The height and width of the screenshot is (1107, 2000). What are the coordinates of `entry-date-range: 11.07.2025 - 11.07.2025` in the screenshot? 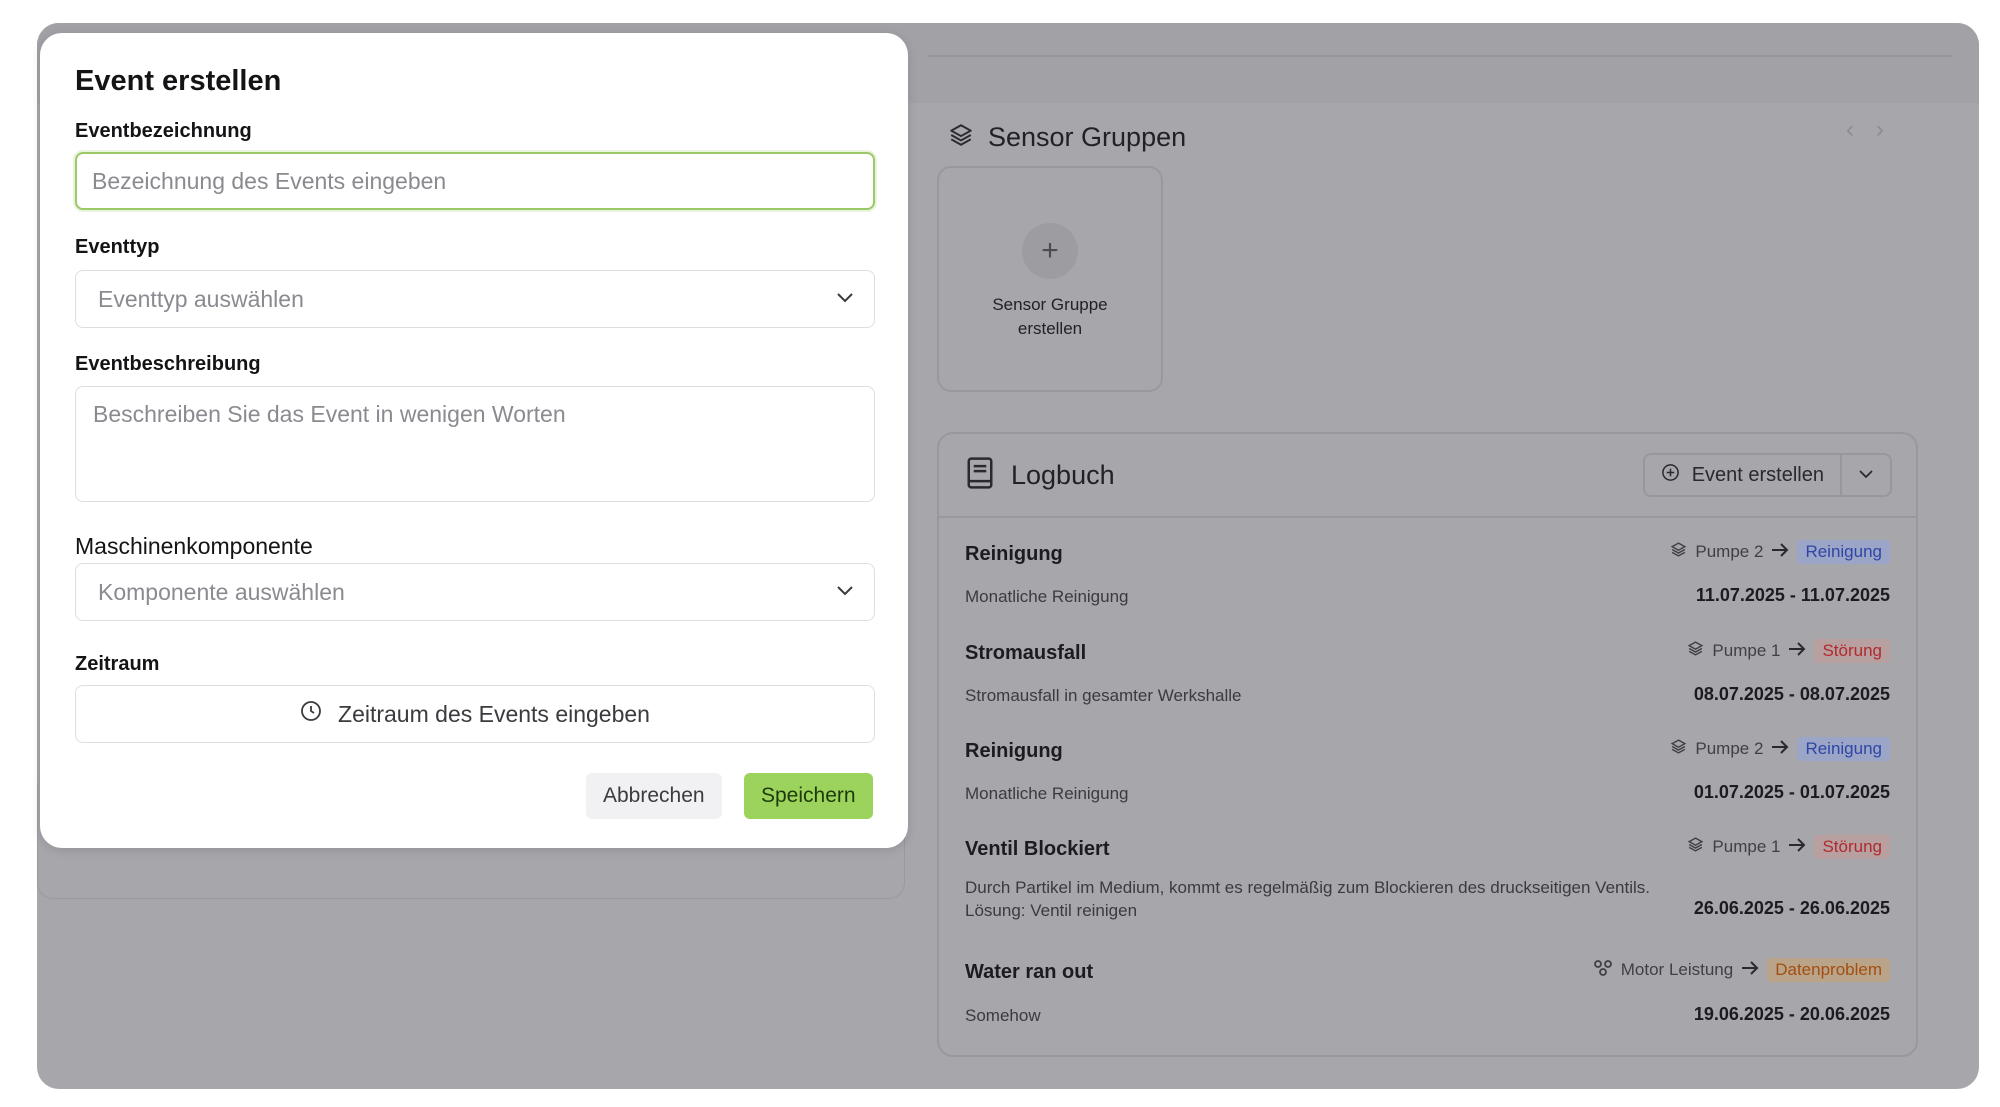 It's located at (1792, 595).